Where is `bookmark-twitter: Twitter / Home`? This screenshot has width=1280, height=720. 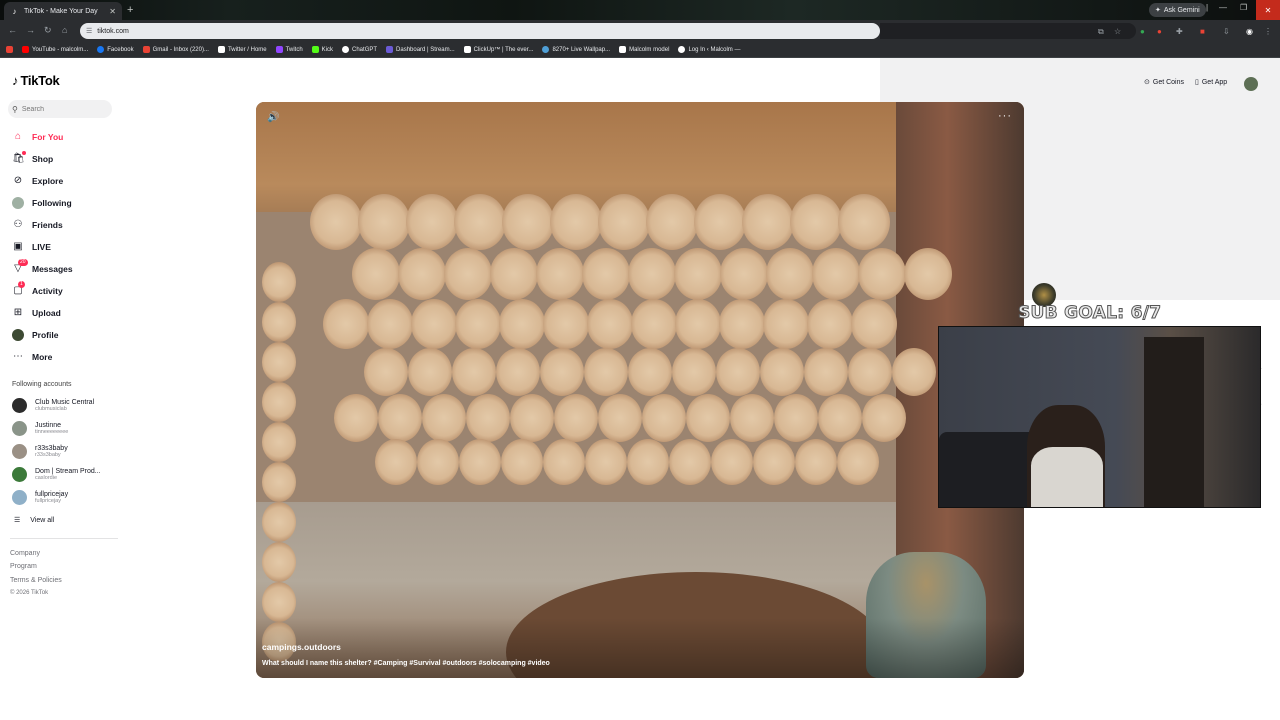 bookmark-twitter: Twitter / Home is located at coordinates (242, 49).